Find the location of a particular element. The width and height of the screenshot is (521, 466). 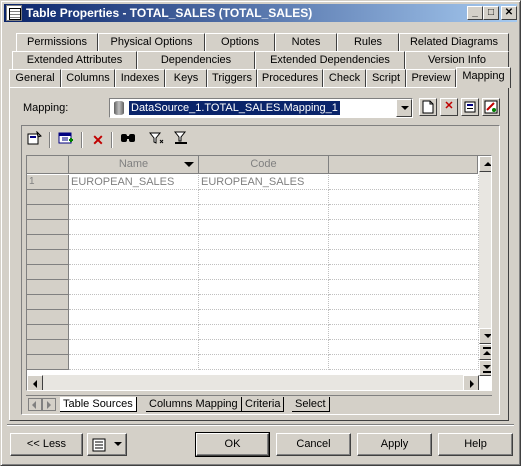

subtab-criteria: Criteria is located at coordinates (263, 404).